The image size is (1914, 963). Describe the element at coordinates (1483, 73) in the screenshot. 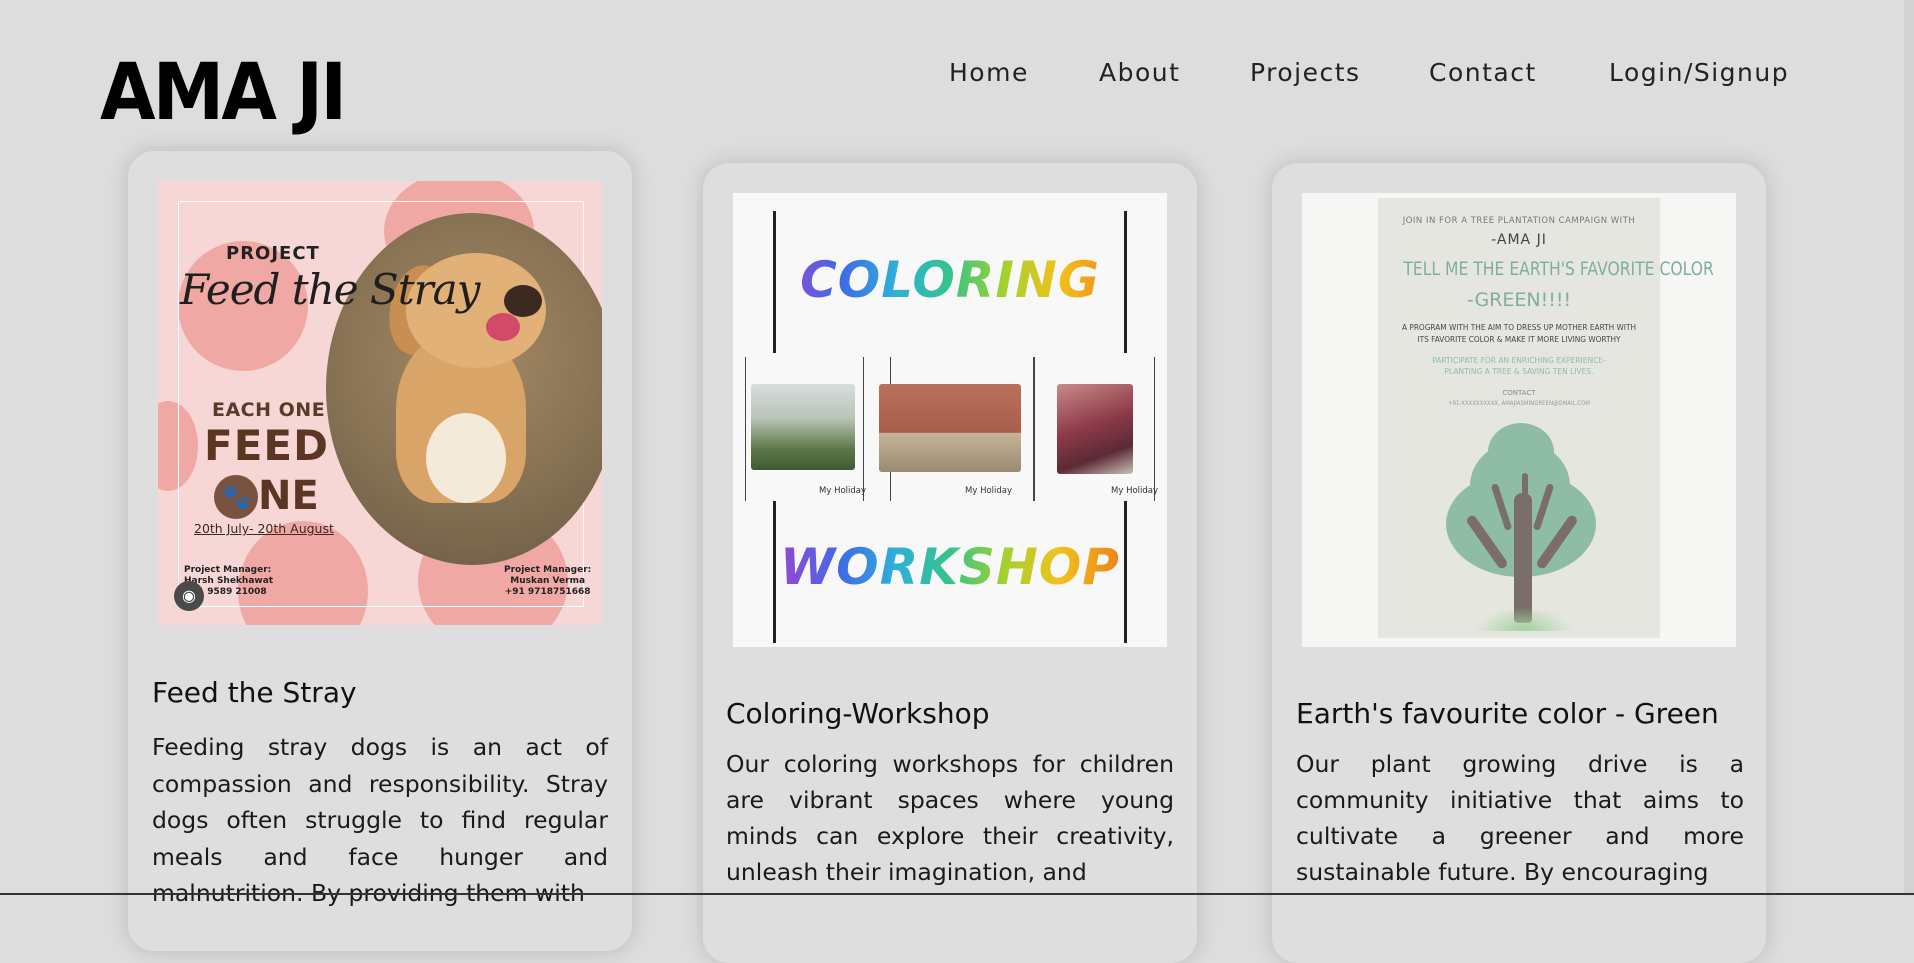

I see `nav-contact-link: Contact` at that location.